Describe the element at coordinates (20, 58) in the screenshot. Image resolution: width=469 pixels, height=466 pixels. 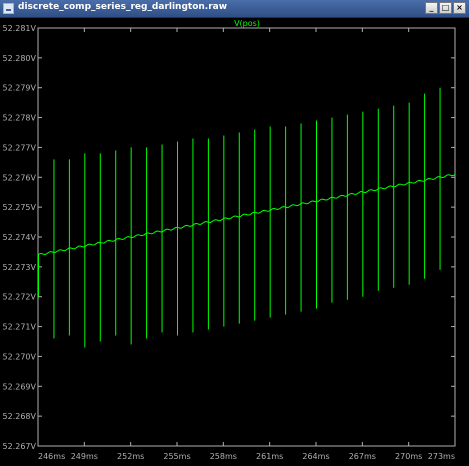
I see `y-tick-label: 52.280V` at that location.